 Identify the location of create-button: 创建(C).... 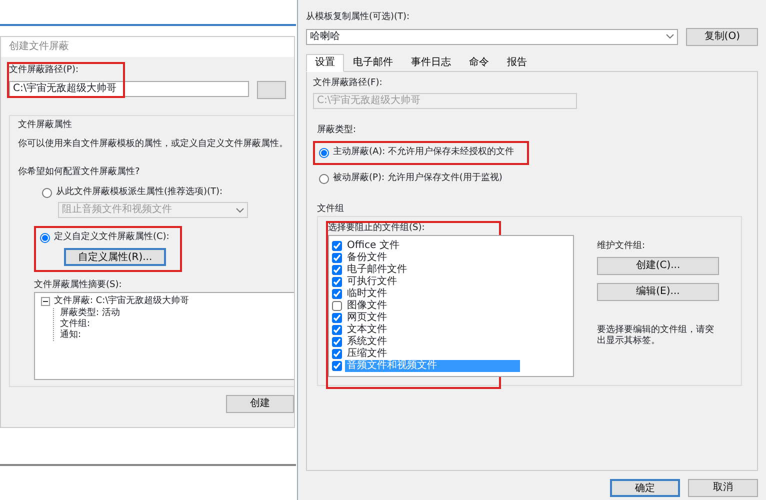
(658, 265).